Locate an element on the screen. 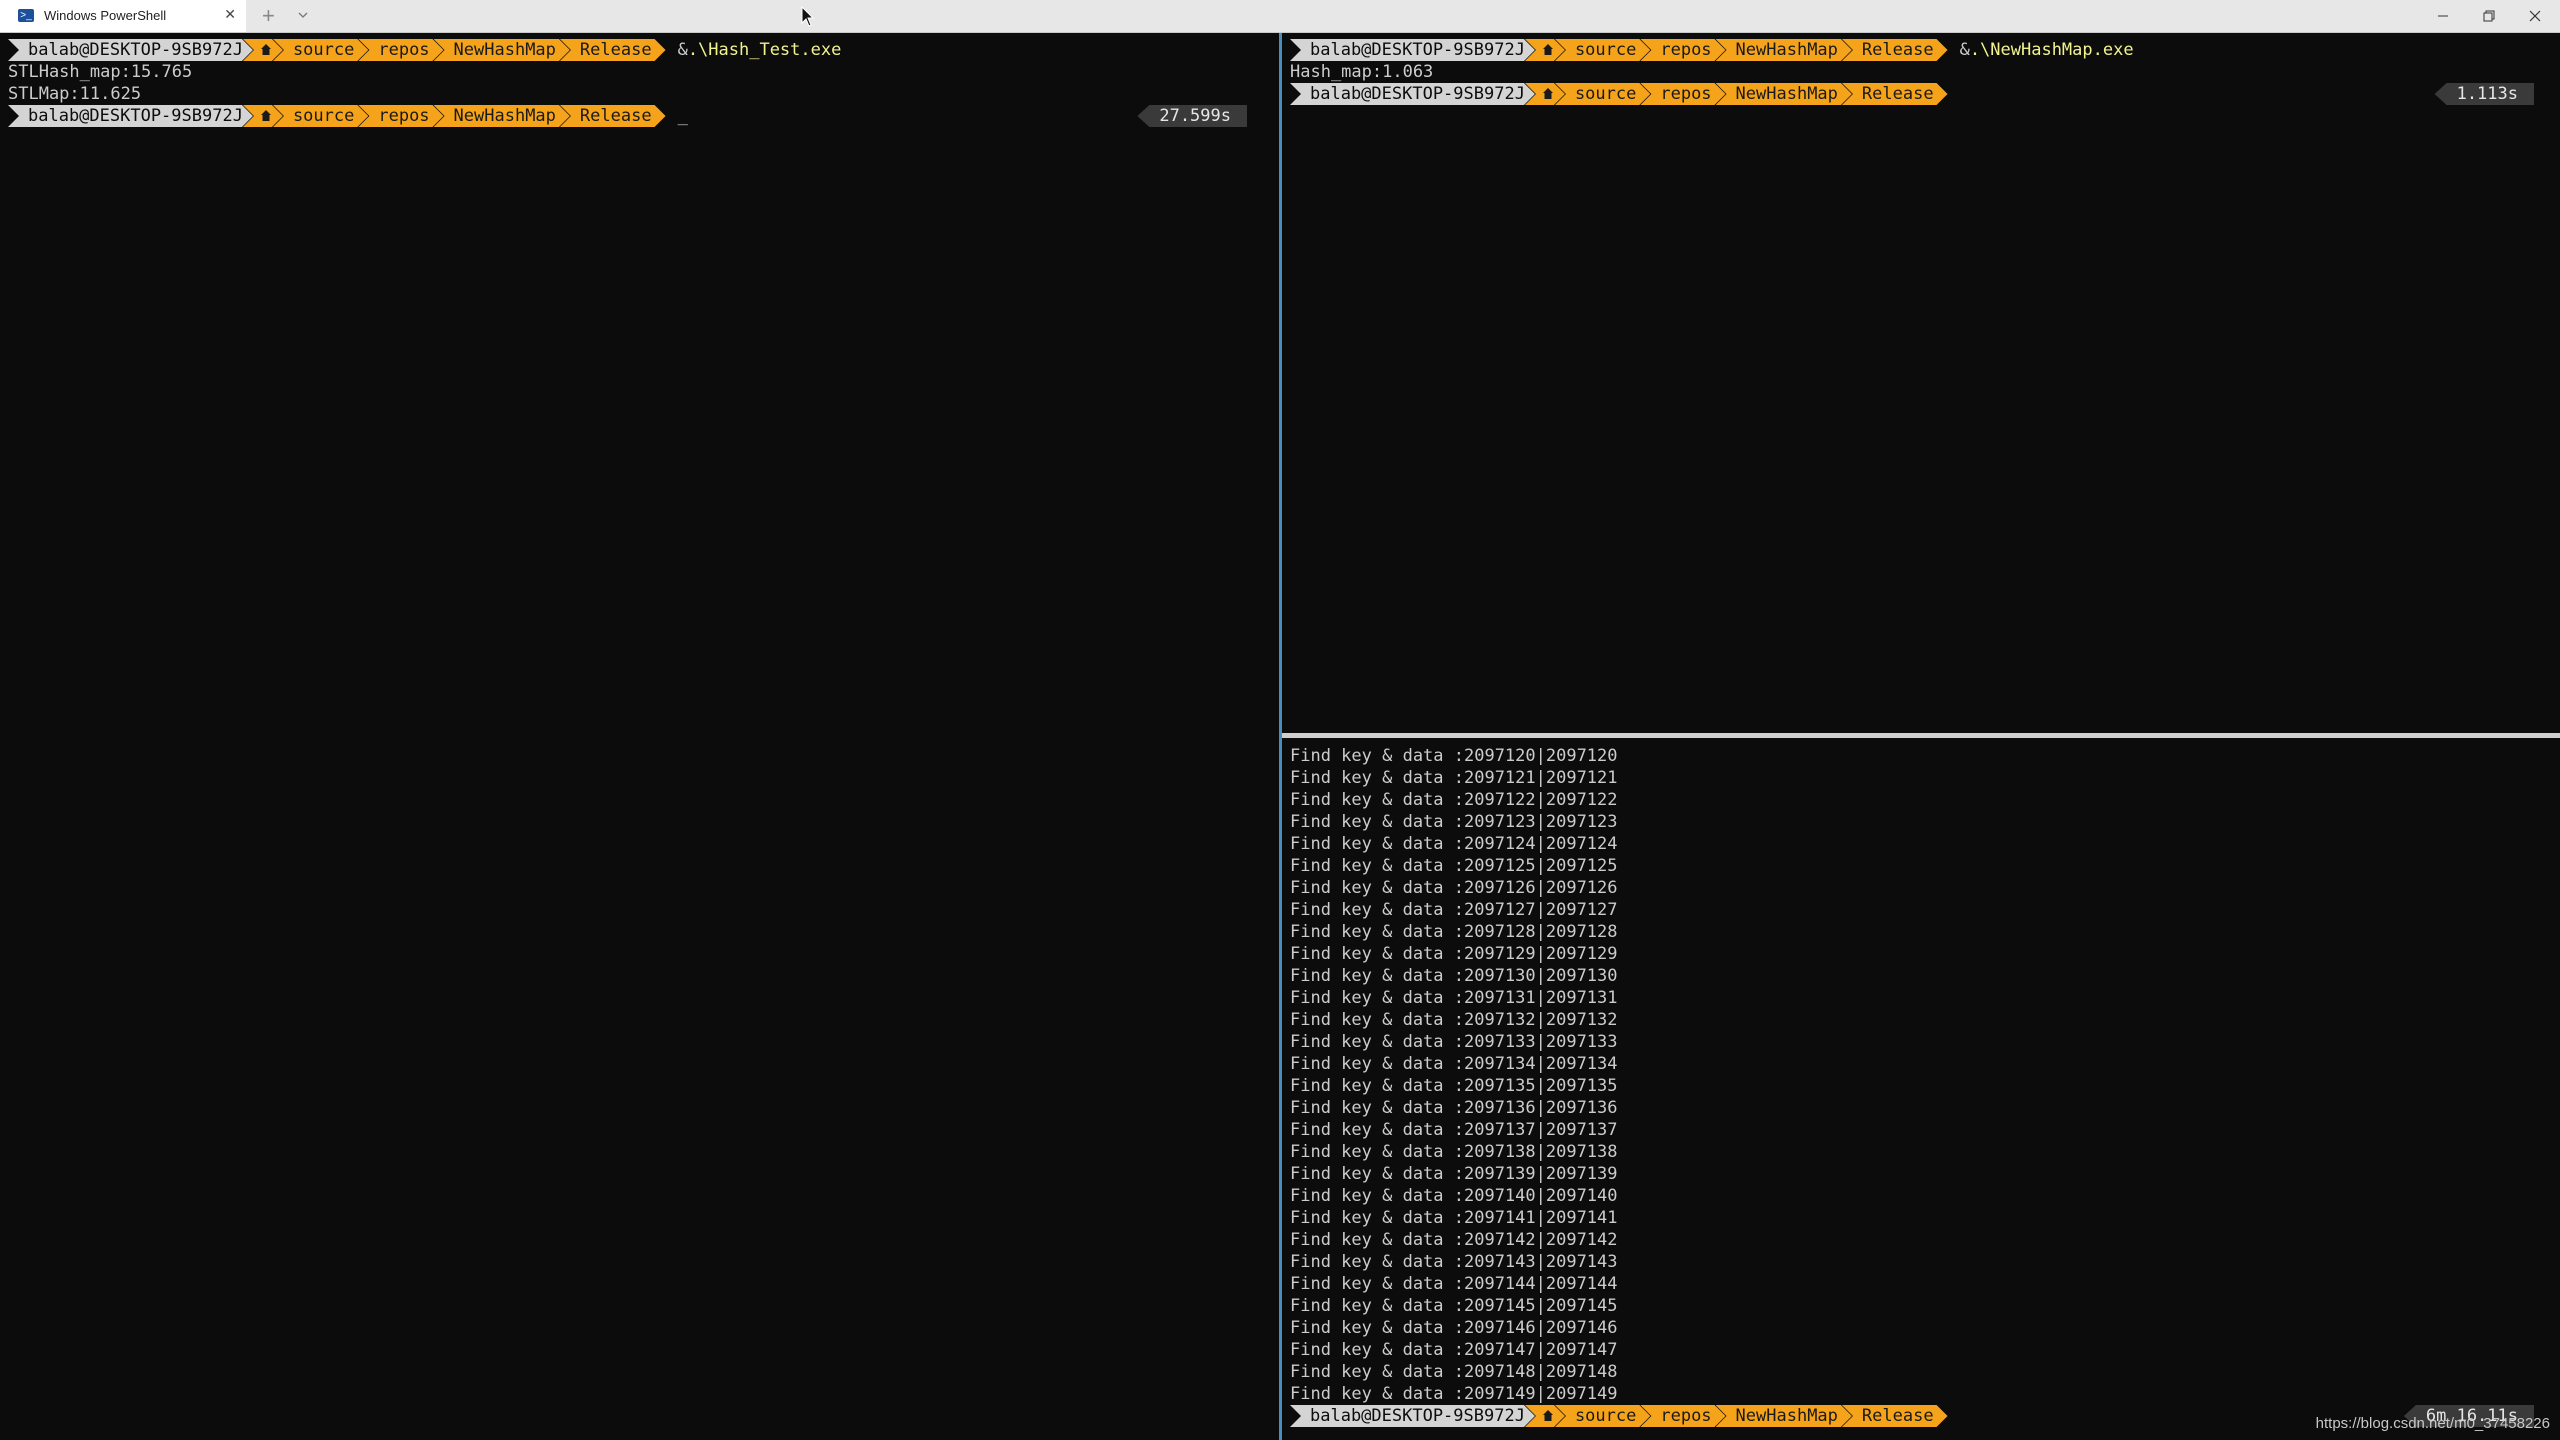 This screenshot has width=2560, height=1440. output-line: Find key & data :2097131|2097131 is located at coordinates (1454, 998).